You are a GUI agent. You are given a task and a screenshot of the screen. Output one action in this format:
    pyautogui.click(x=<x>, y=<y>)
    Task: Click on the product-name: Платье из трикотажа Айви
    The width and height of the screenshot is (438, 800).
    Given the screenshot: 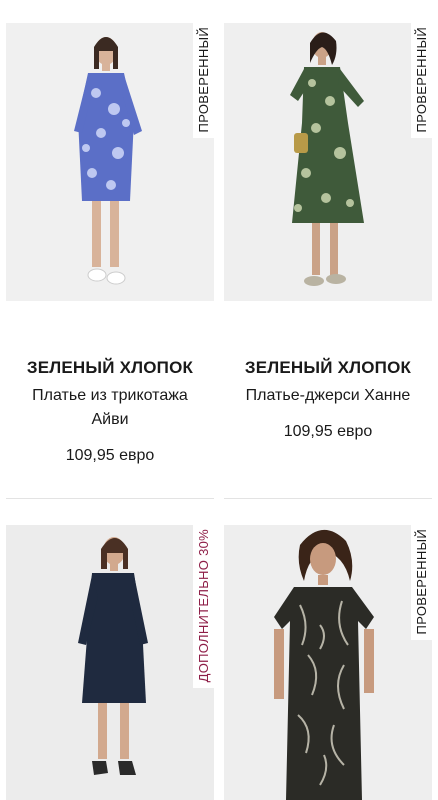 What is the action you would take?
    pyautogui.click(x=110, y=408)
    